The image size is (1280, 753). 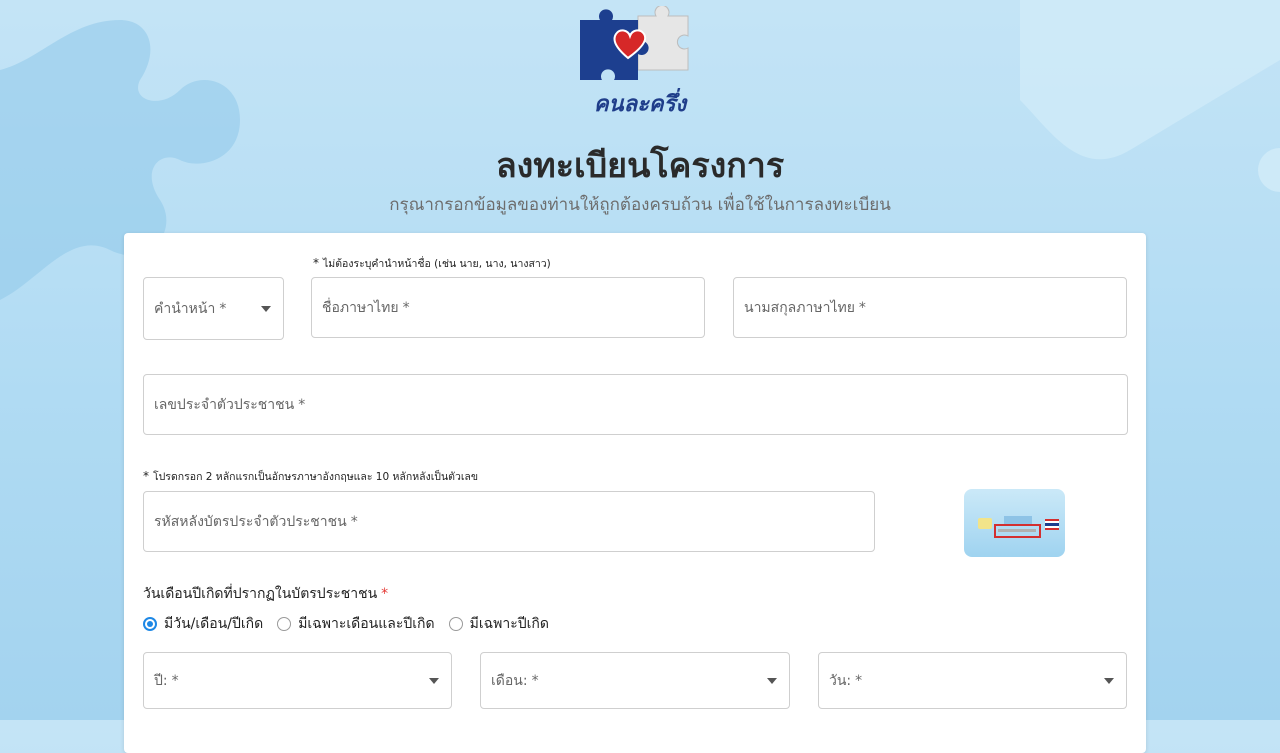 What do you see at coordinates (406, 307) in the screenshot?
I see `first-name-required: *` at bounding box center [406, 307].